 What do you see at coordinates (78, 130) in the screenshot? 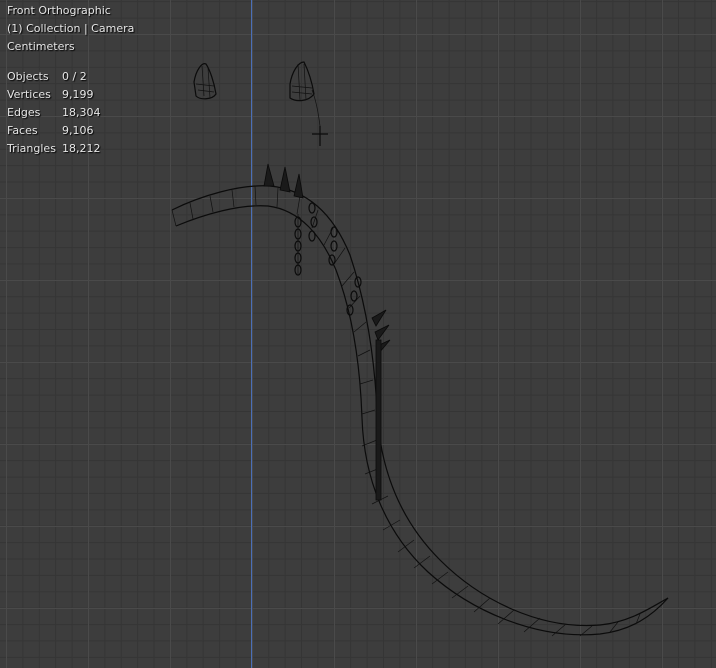
I see `stat-value-faces: 9,106` at bounding box center [78, 130].